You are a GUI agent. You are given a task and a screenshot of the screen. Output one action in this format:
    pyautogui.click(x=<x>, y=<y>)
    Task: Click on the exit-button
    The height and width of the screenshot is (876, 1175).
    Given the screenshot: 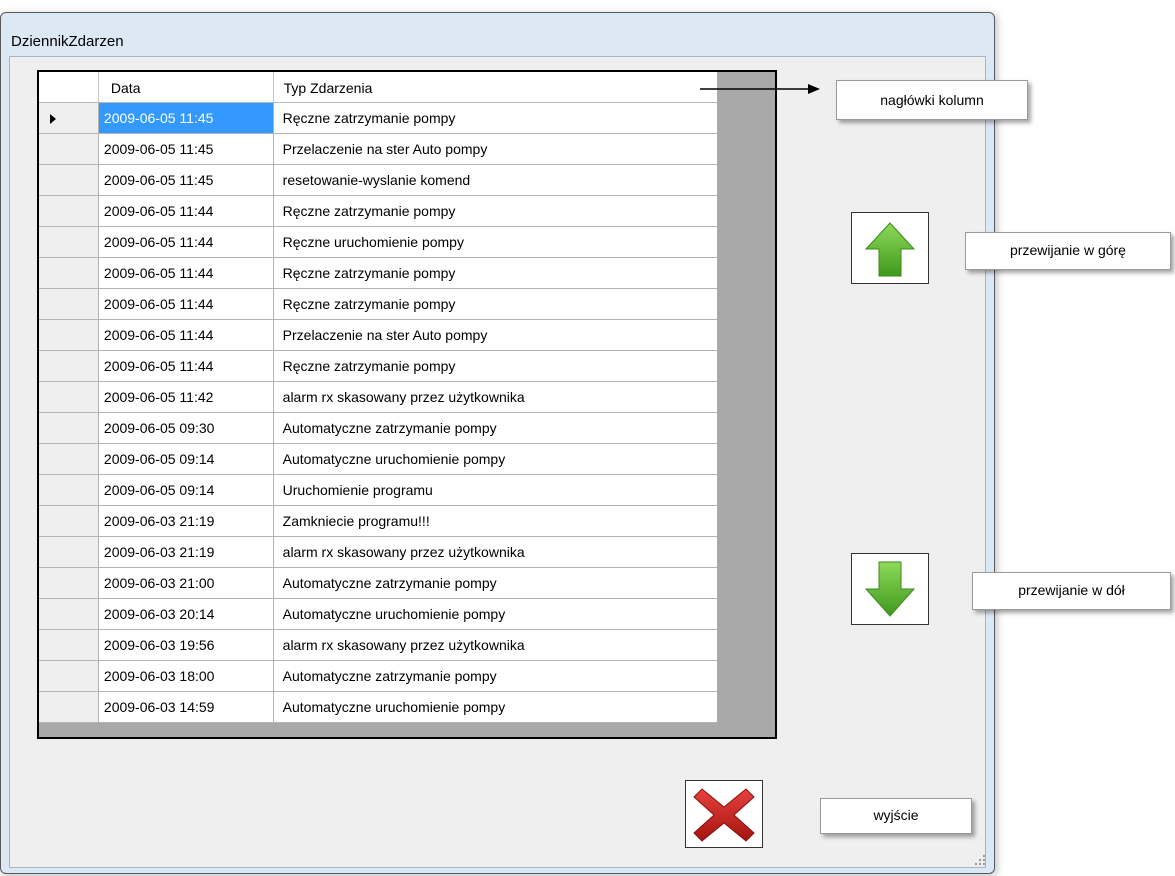 What is the action you would take?
    pyautogui.click(x=724, y=814)
    